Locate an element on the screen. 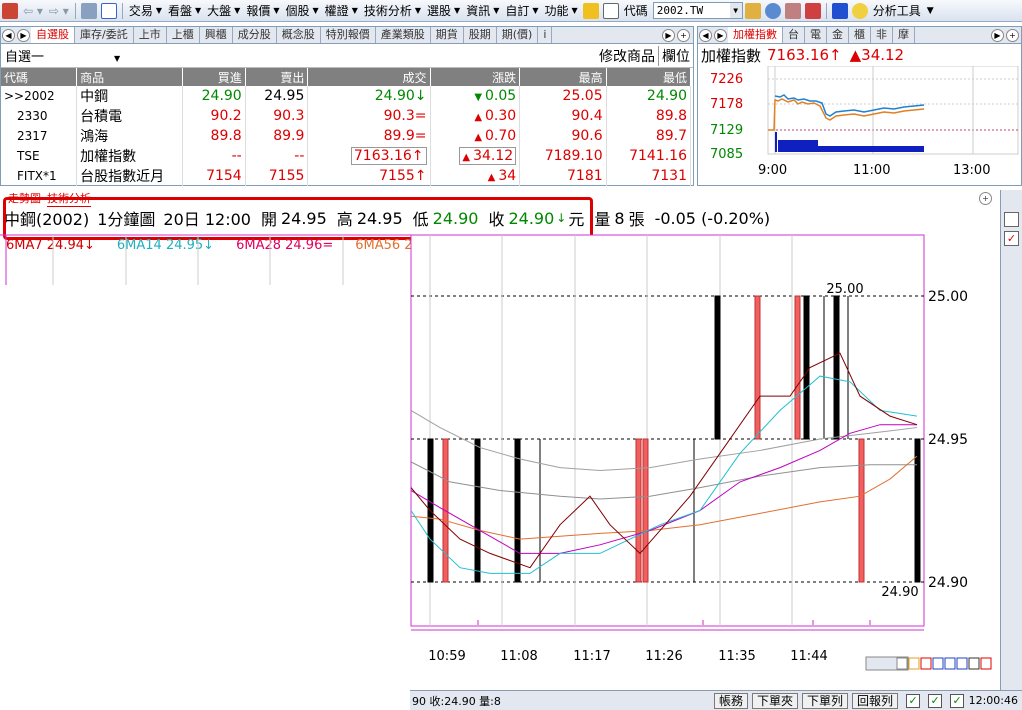 This screenshot has height=710, width=1022. forward-icon: ⇨ ▾ is located at coordinates (59, 11).